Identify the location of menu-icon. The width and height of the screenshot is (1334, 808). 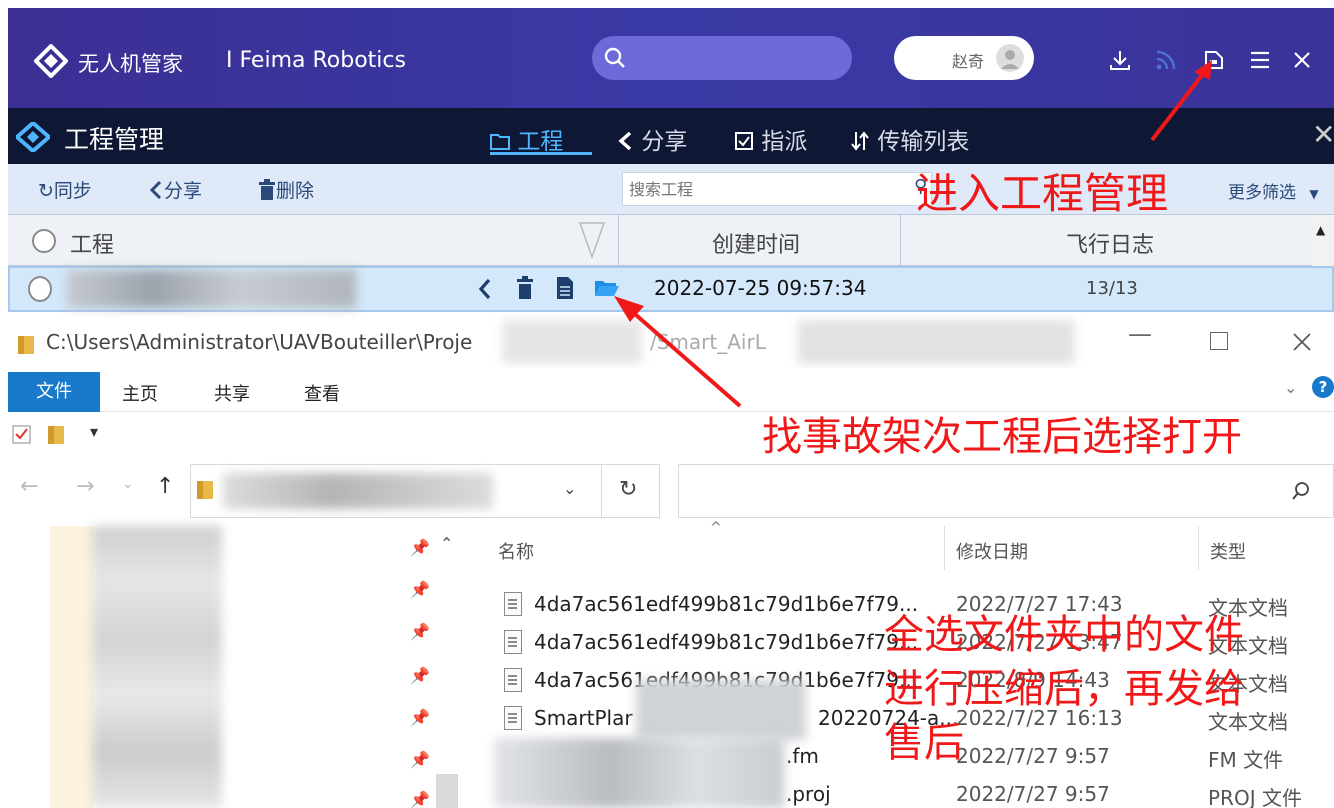
(1260, 60).